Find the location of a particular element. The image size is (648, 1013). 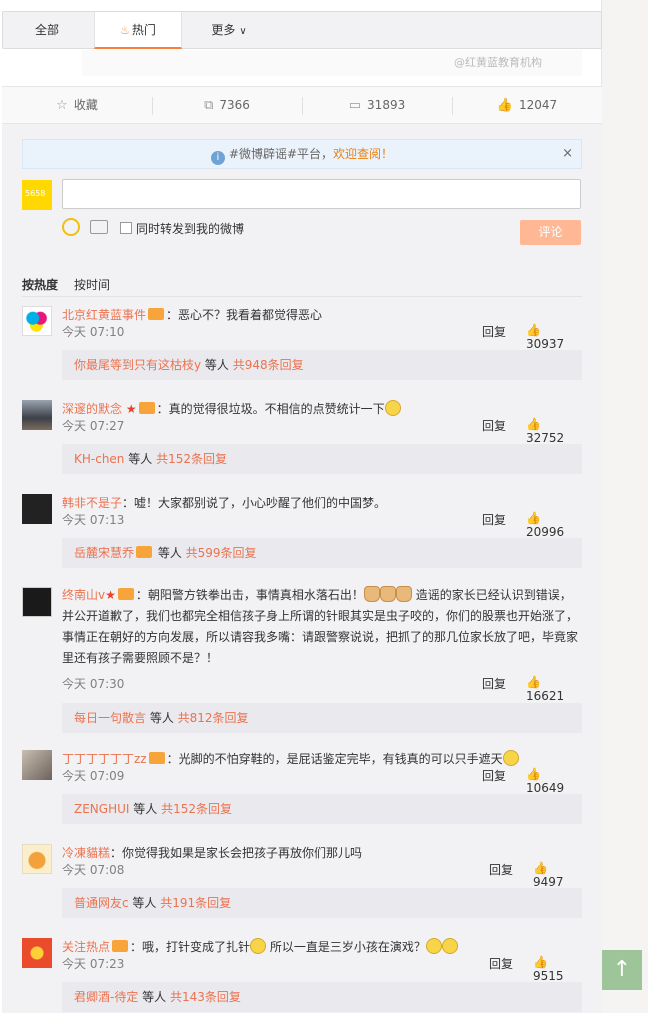

comment-like-button: 👍10649 is located at coordinates (554, 781).